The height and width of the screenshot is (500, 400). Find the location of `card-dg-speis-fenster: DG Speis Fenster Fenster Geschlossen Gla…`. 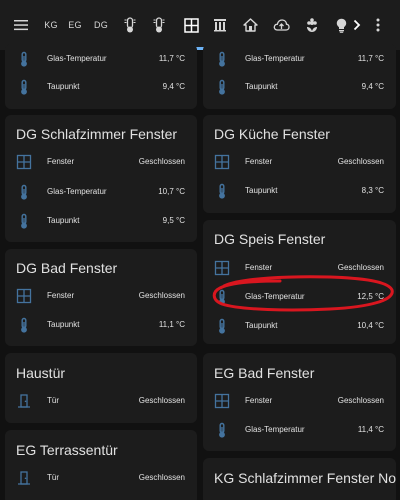

card-dg-speis-fenster: DG Speis Fenster Fenster Geschlossen Gla… is located at coordinates (299, 282).